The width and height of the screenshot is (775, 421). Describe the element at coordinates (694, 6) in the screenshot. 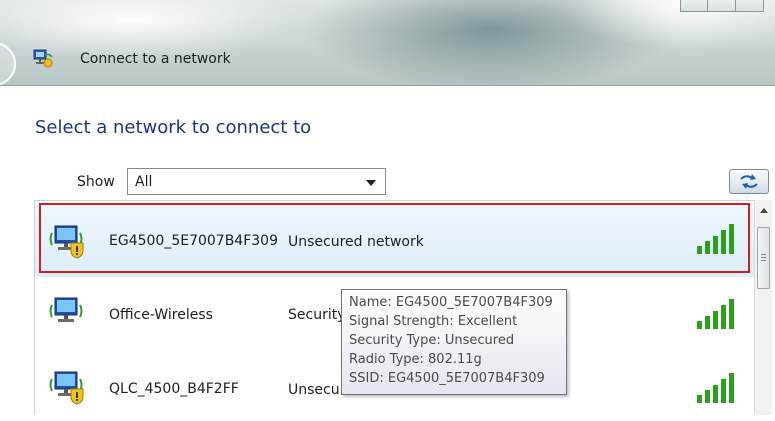

I see `minimize-button` at that location.